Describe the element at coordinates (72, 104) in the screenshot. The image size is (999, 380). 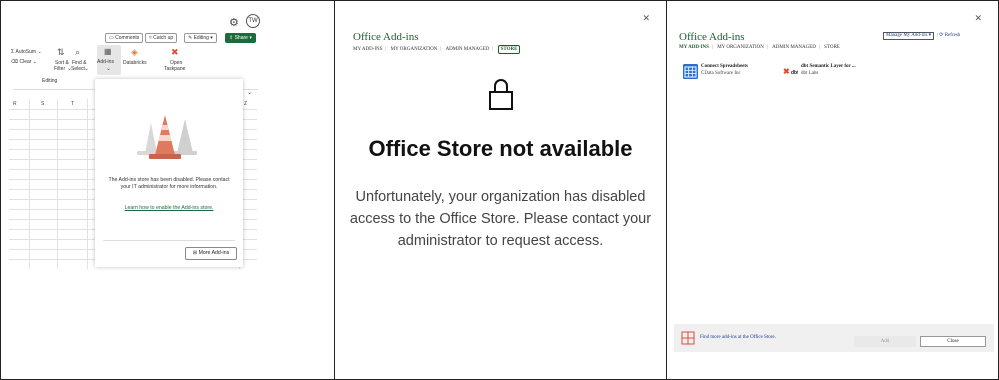
I see `column-header: T` at that location.